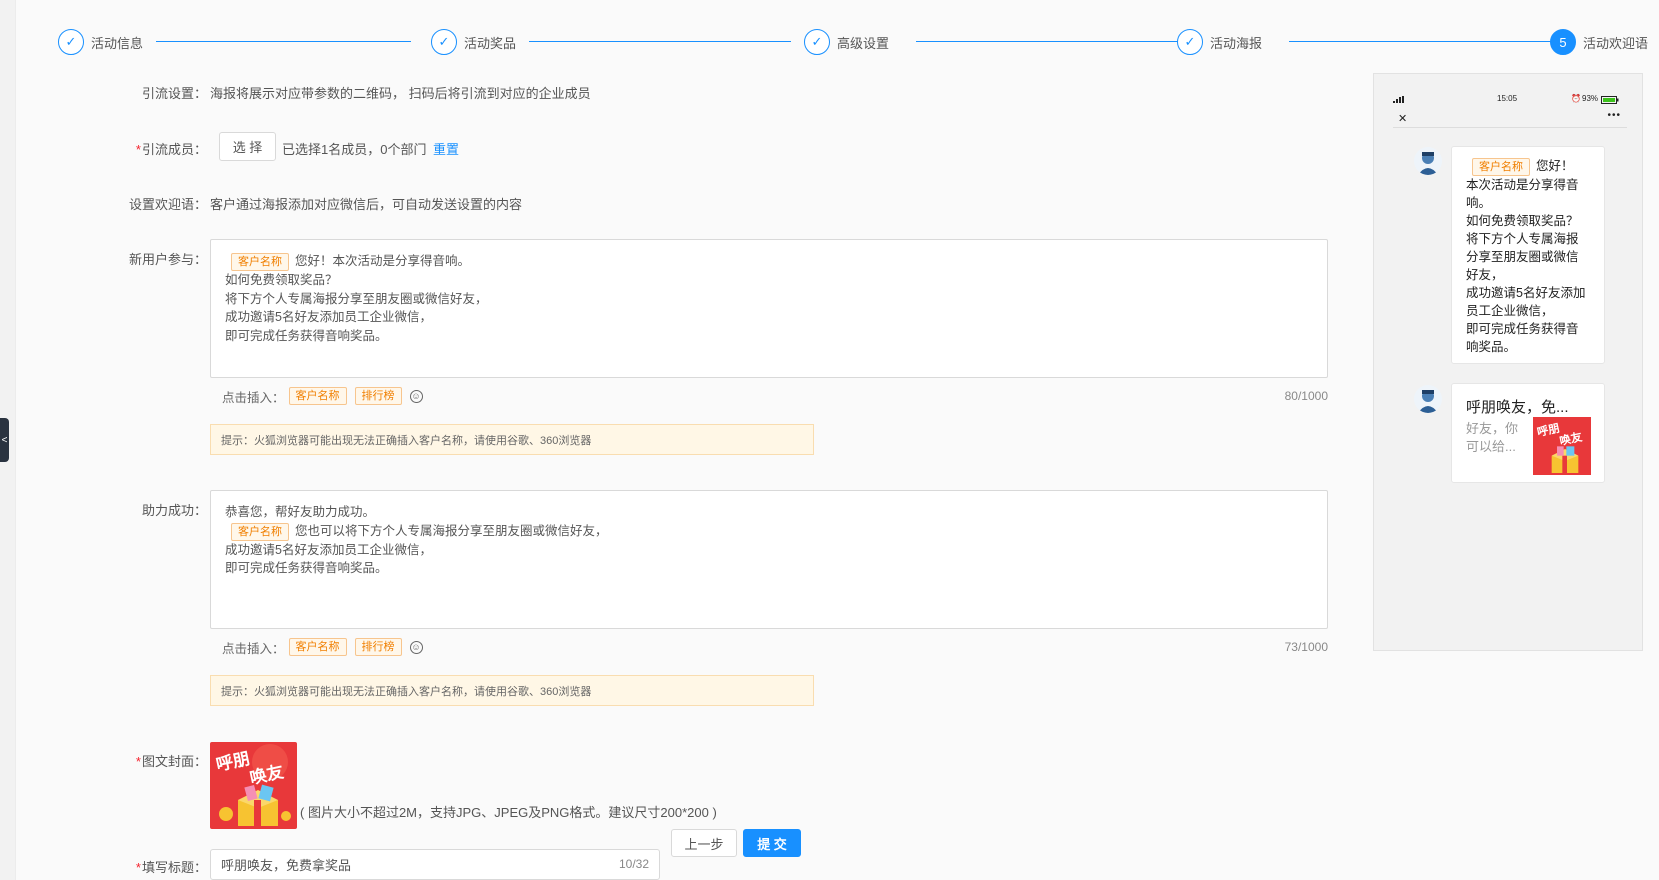 The height and width of the screenshot is (880, 1659). What do you see at coordinates (300, 512) in the screenshot?
I see `message-line: 恭喜您，帮好友助力成功。` at bounding box center [300, 512].